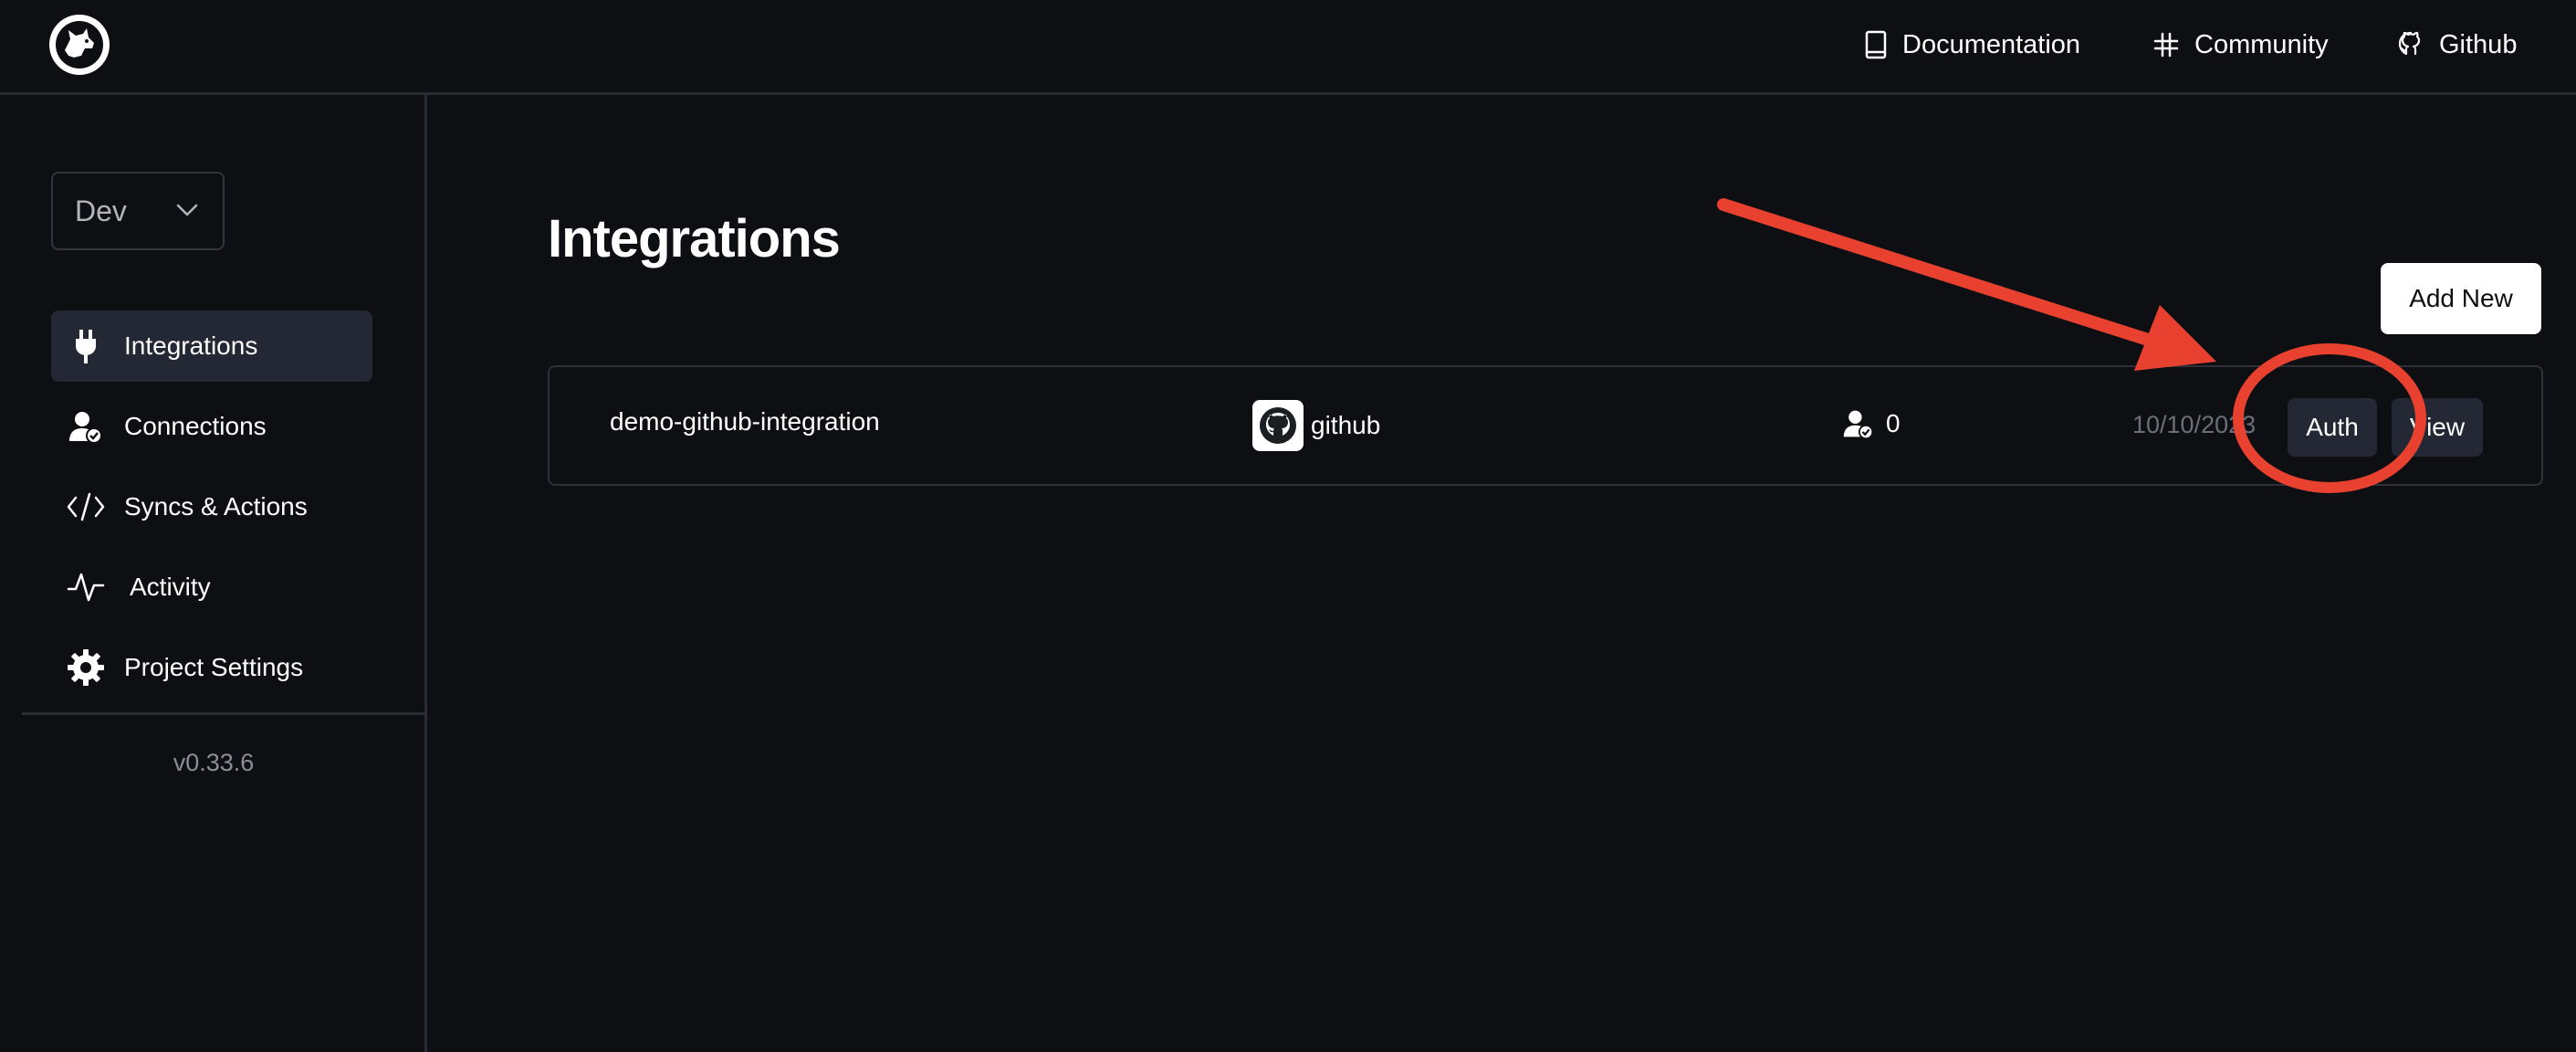 This screenshot has width=2576, height=1052. What do you see at coordinates (2437, 427) in the screenshot?
I see `view-button: View` at bounding box center [2437, 427].